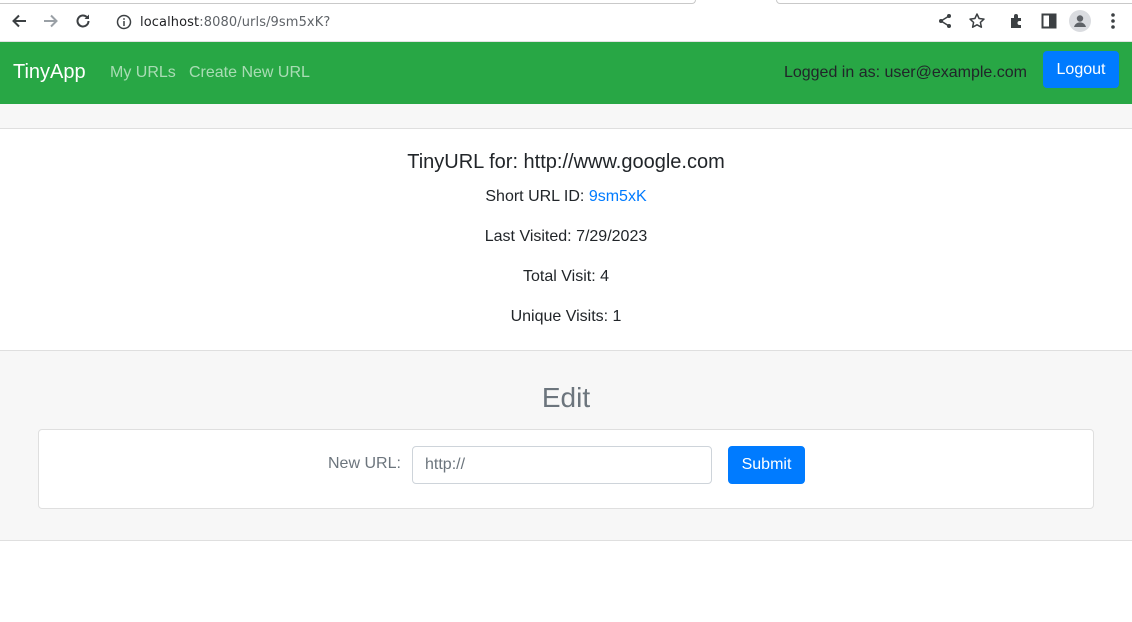 The width and height of the screenshot is (1132, 622). I want to click on new-url-label: New URL:, so click(364, 463).